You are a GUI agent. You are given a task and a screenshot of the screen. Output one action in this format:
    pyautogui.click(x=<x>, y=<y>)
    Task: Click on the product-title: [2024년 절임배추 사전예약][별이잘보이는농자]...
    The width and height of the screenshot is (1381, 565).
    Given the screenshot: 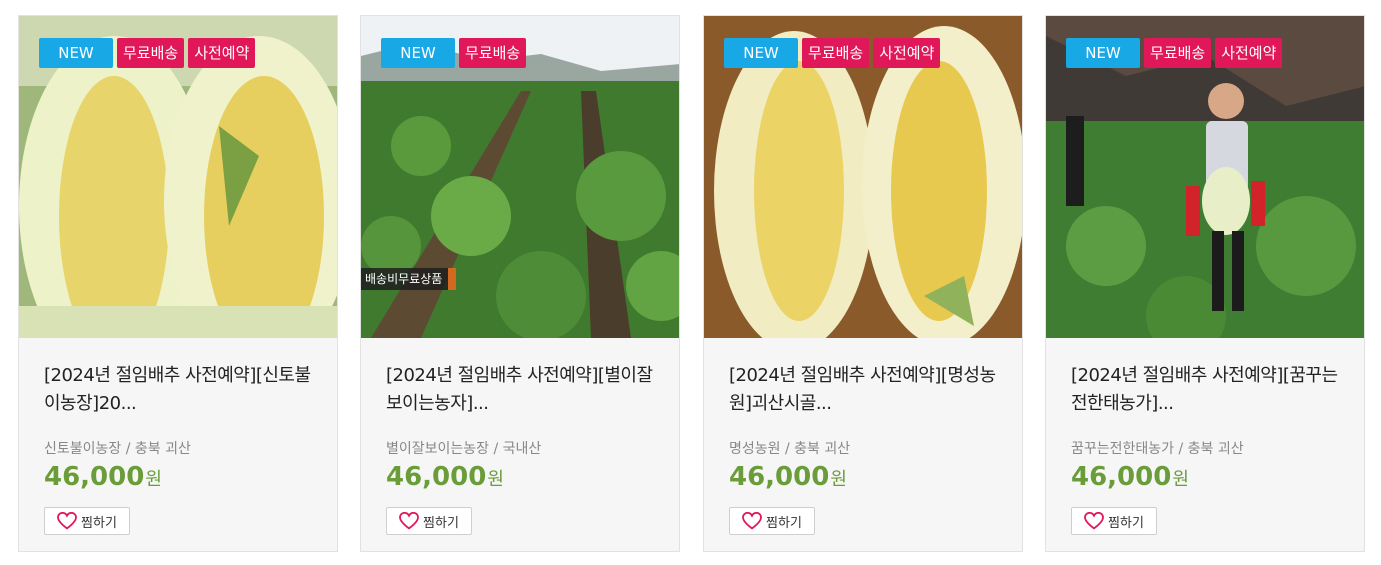 What is the action you would take?
    pyautogui.click(x=526, y=390)
    